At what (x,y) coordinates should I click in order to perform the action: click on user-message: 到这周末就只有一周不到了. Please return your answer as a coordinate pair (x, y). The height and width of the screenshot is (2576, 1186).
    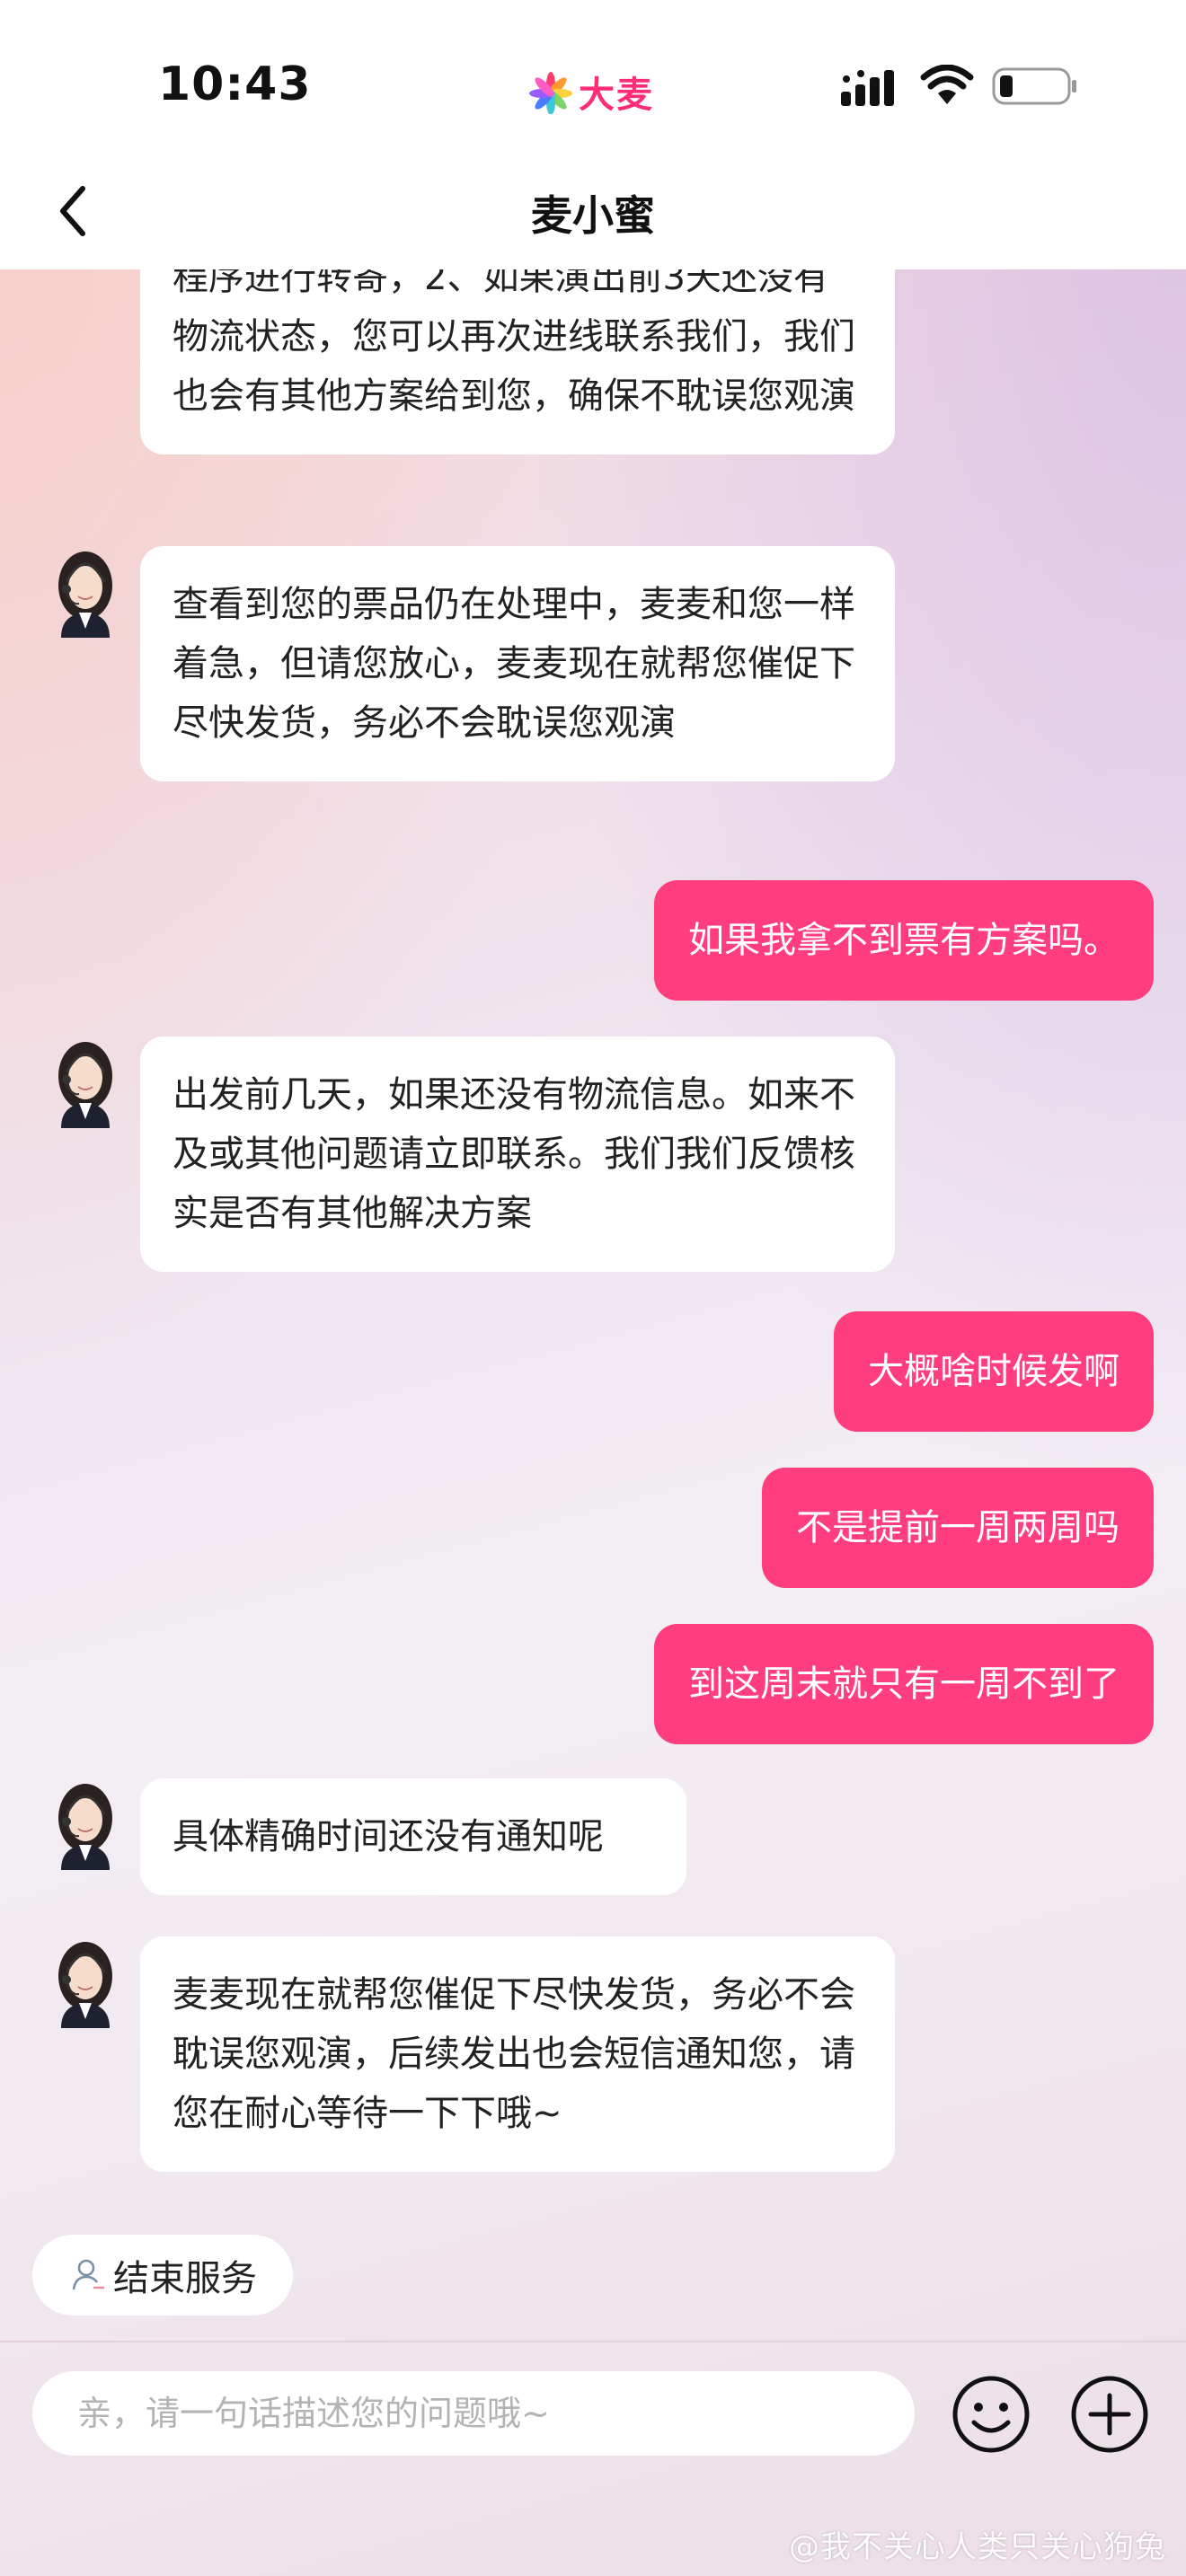
    Looking at the image, I should click on (904, 1684).